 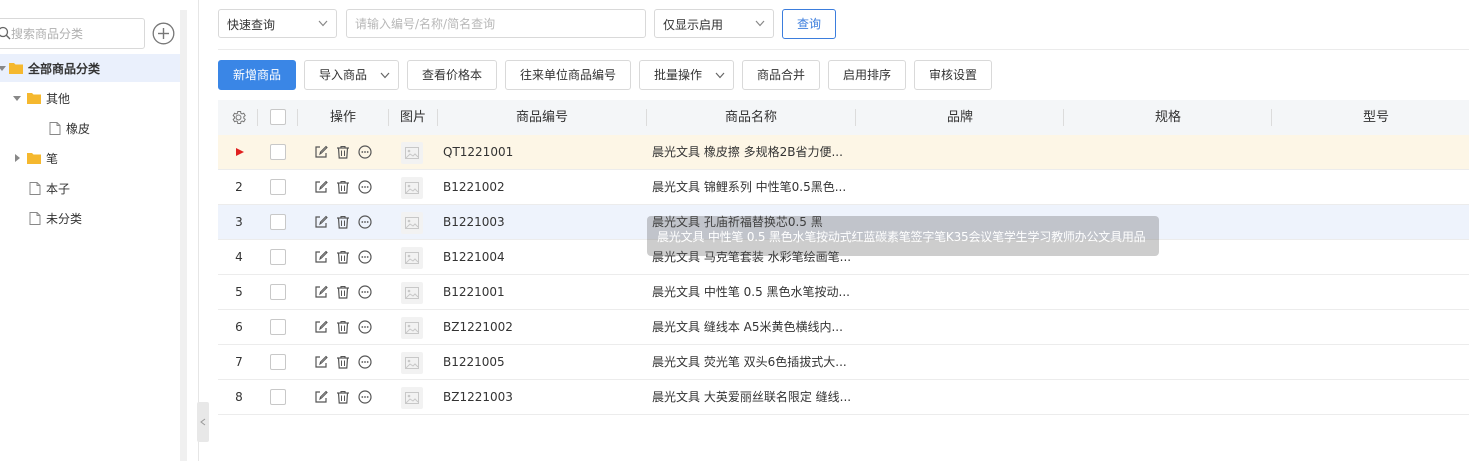 I want to click on batch-label: 批量操作, so click(x=678, y=75).